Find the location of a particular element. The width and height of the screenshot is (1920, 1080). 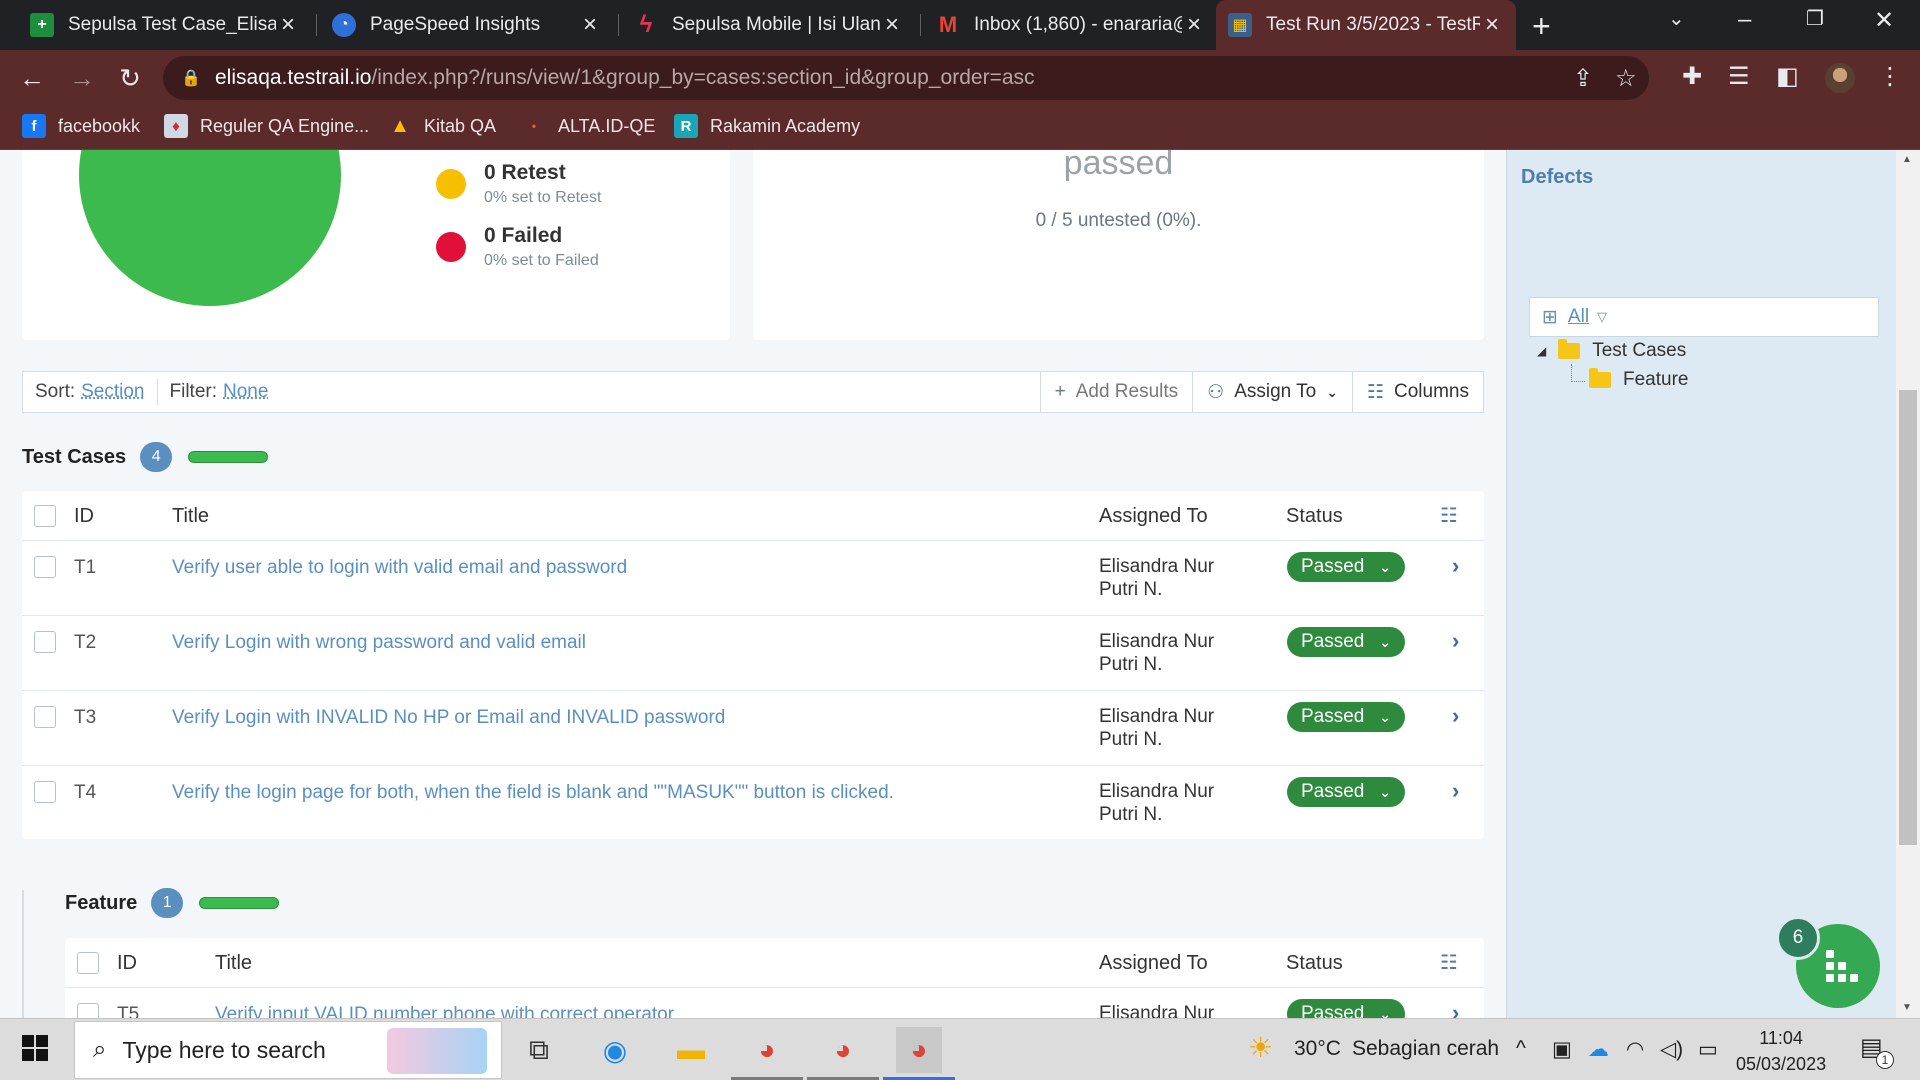

onedrive-icon: ☁ is located at coordinates (1598, 1049).